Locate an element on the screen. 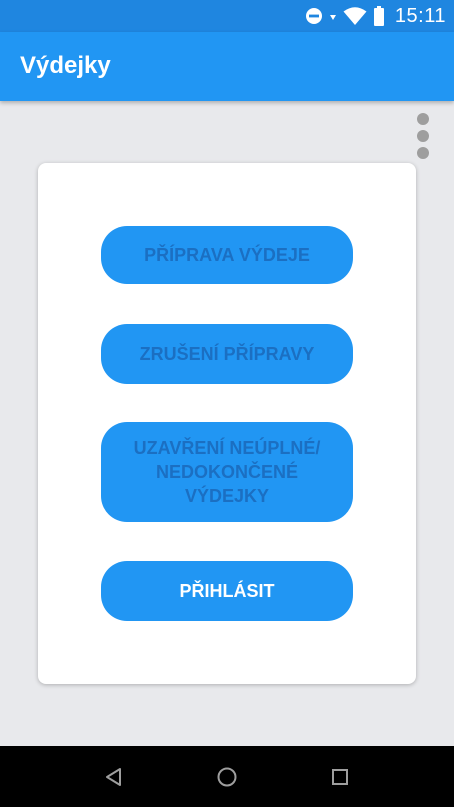 The image size is (454, 807). battery-icon is located at coordinates (378, 16).